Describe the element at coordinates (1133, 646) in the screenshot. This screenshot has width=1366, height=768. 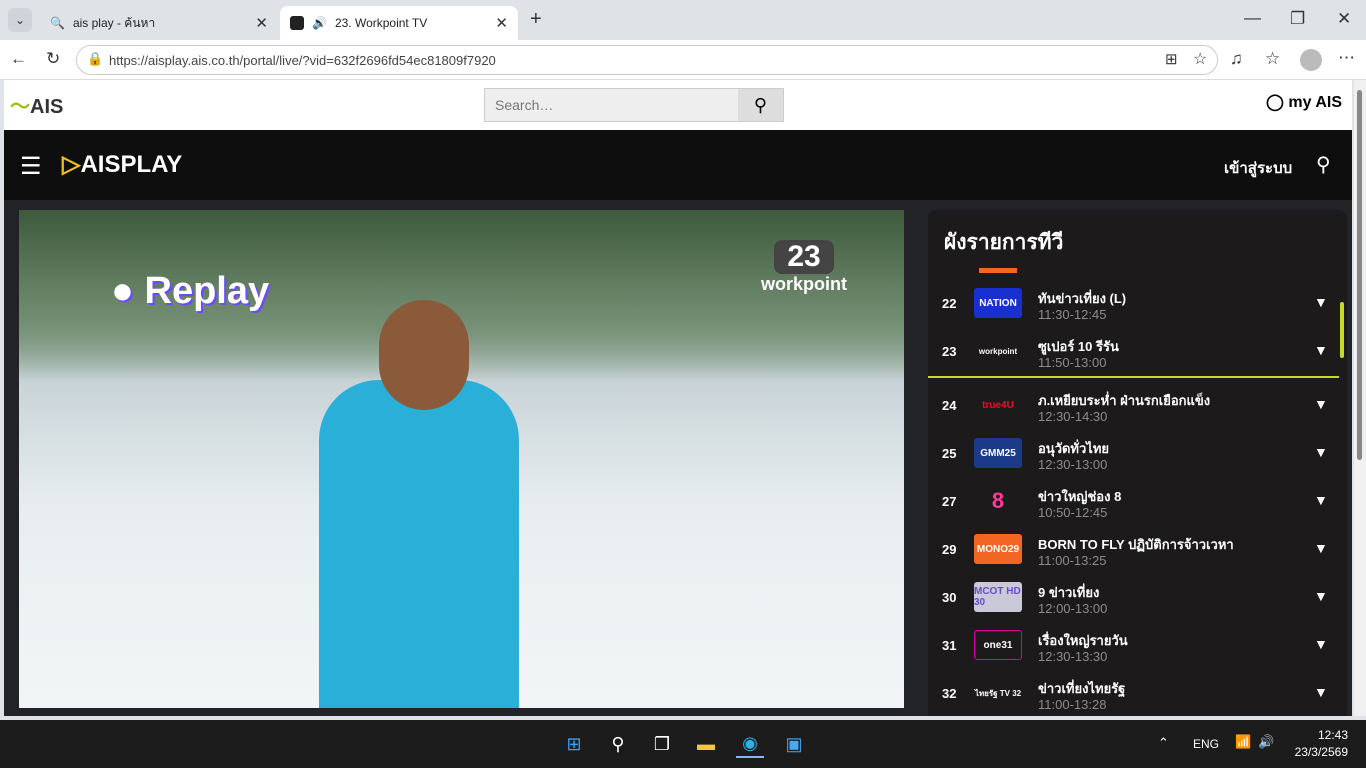
I see `guide-row: 31 one31 เรื่องใหญ่รายวัน 12:30-13:30 ▼` at that location.